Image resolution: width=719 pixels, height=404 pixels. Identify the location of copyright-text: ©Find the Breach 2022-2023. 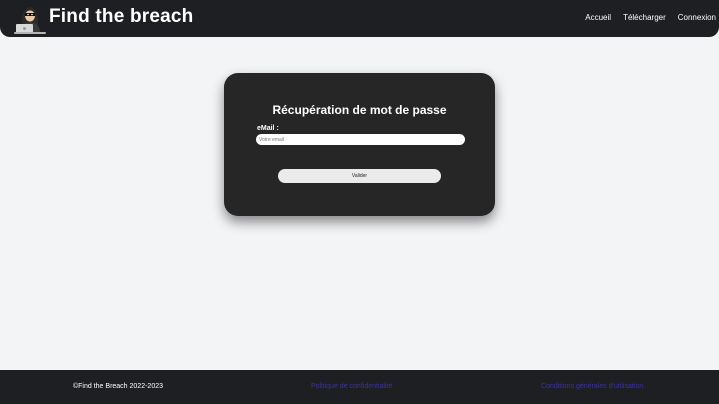
(118, 386).